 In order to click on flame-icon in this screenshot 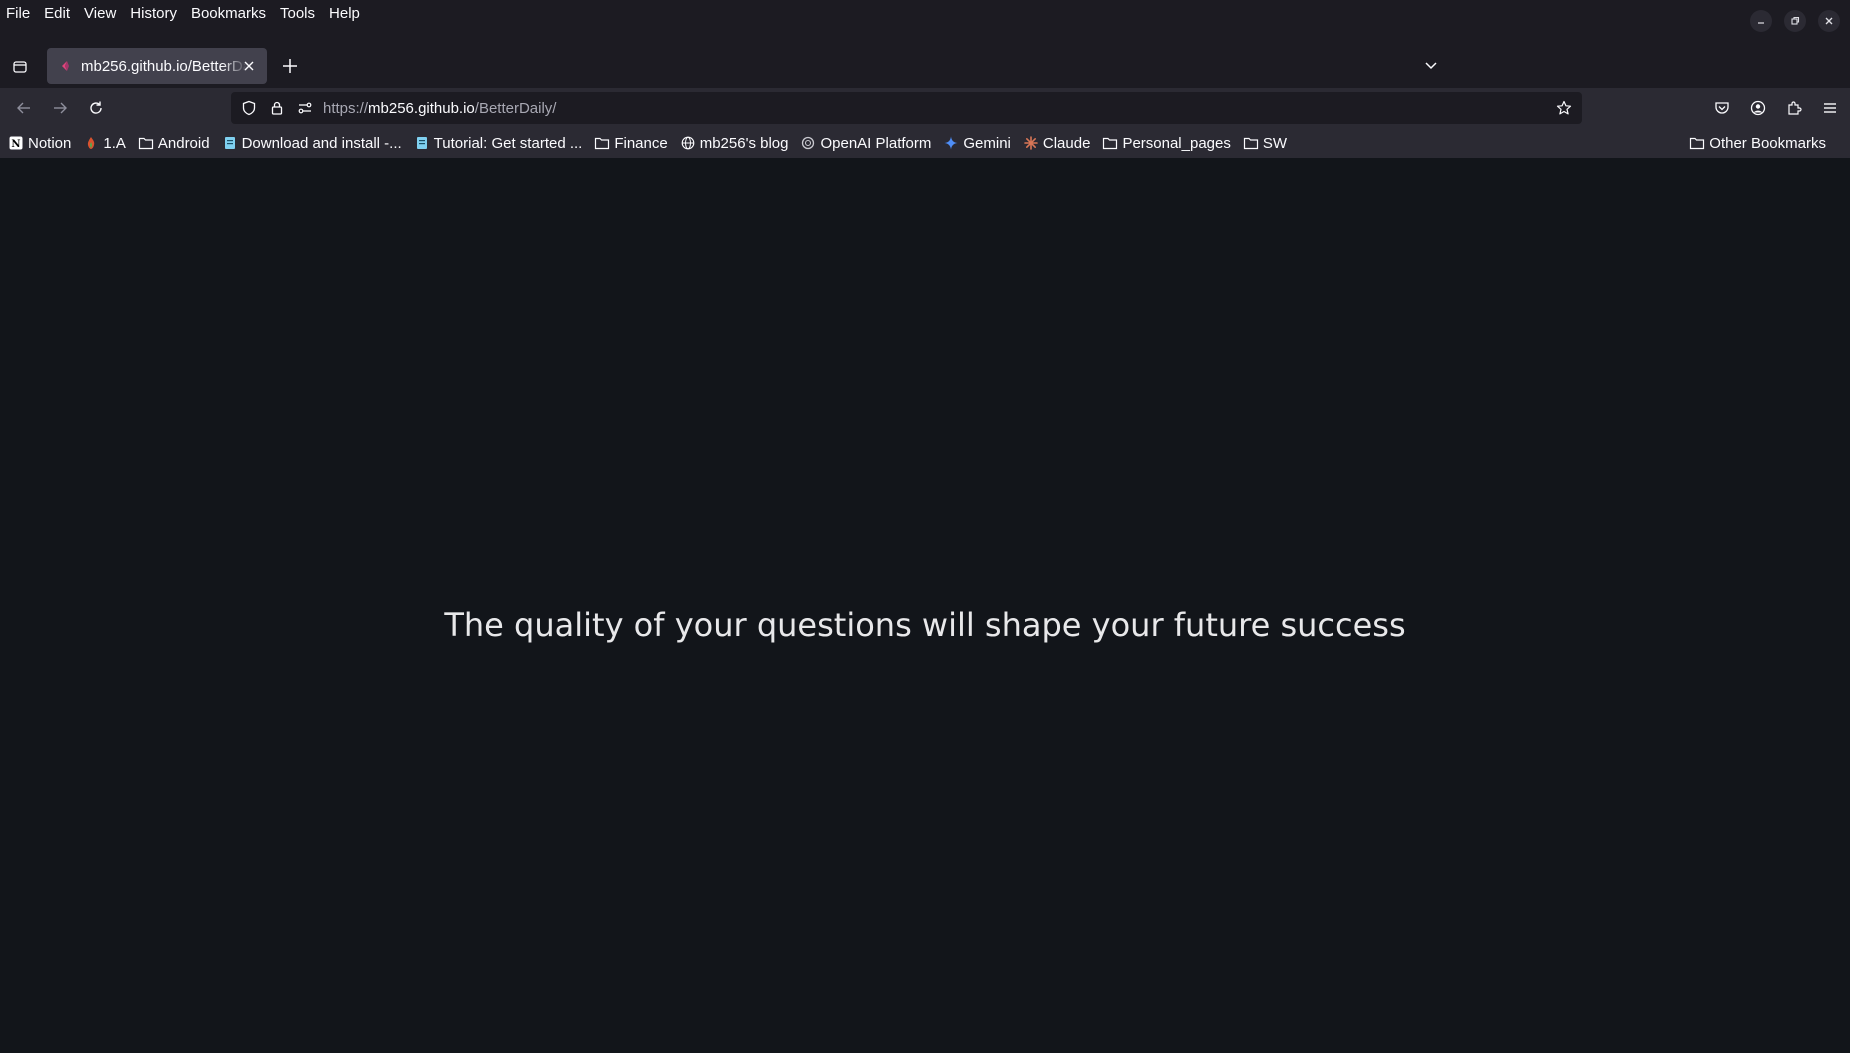, I will do `click(91, 143)`.